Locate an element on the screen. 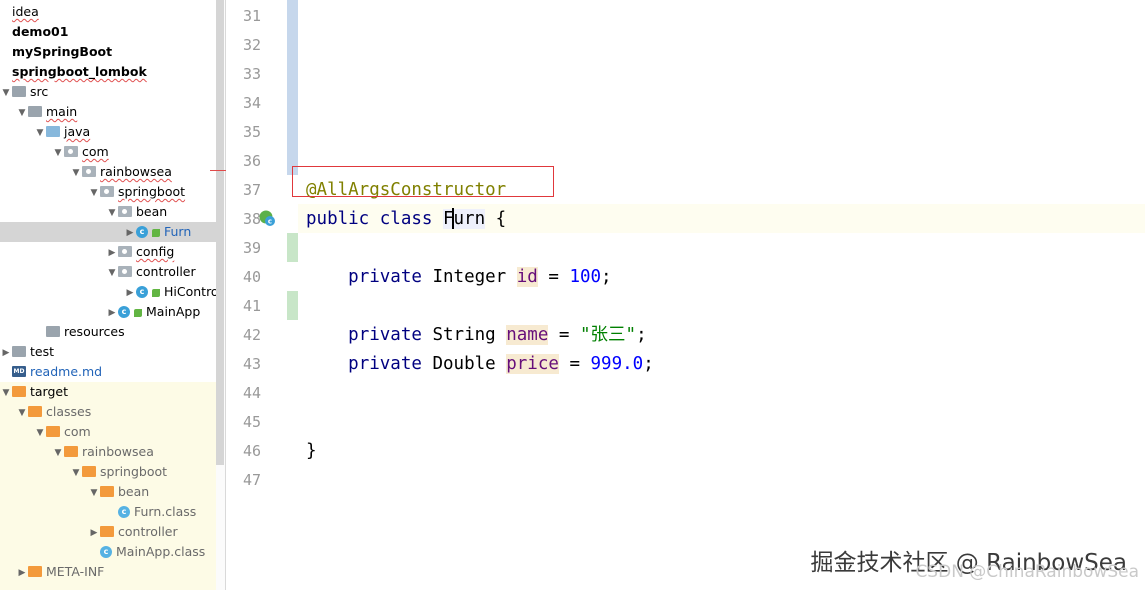 Image resolution: width=1145 pixels, height=590 pixels. tree-item: springboot_lombok is located at coordinates (73, 72).